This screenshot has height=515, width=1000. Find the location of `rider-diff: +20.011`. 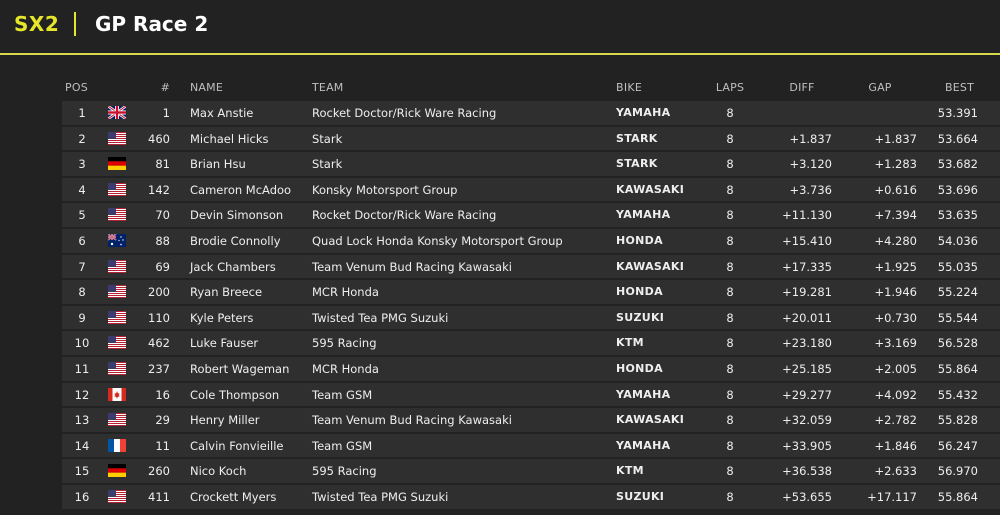

rider-diff: +20.011 is located at coordinates (807, 317).